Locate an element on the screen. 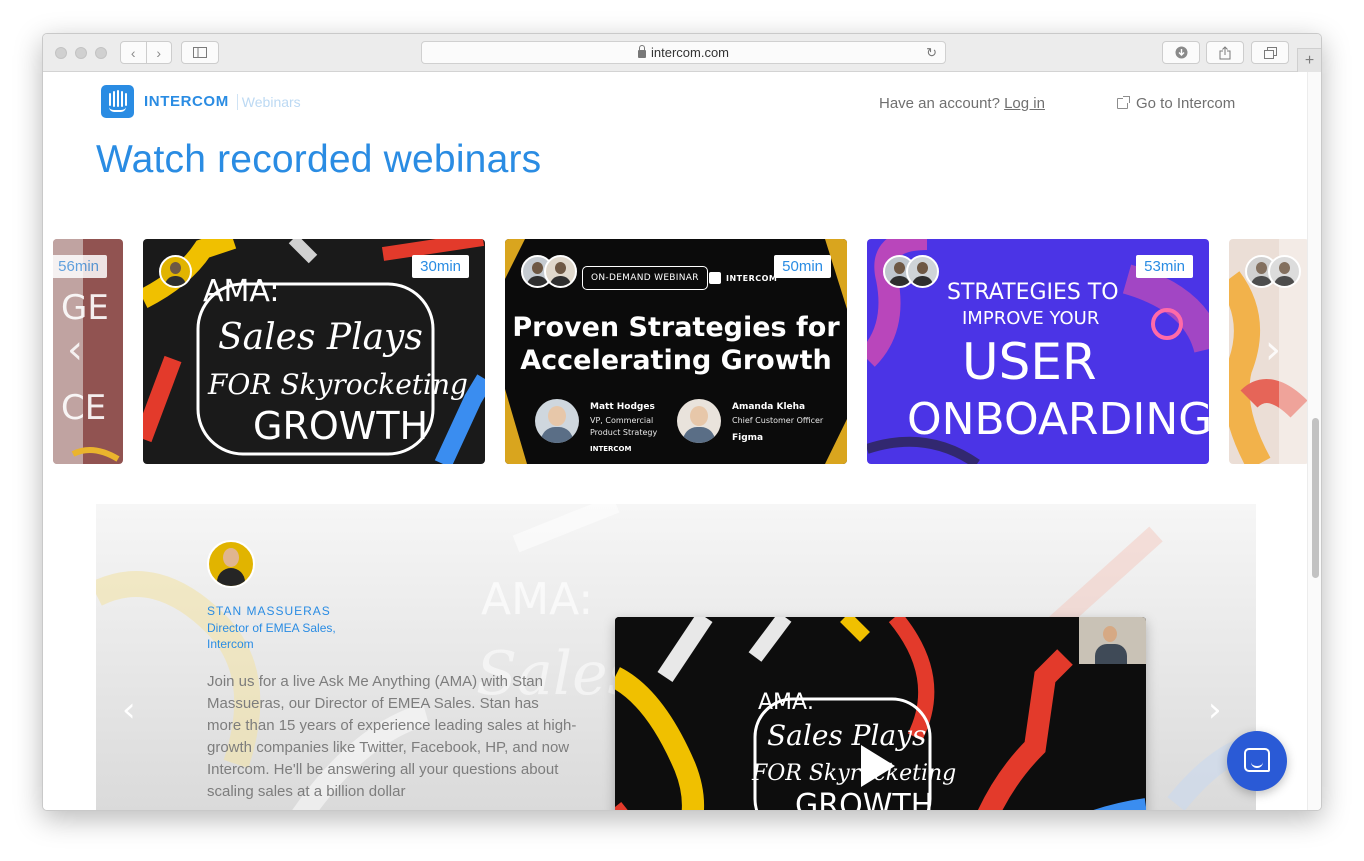  go-to-intercom-label: Go to Intercom is located at coordinates (1186, 103).